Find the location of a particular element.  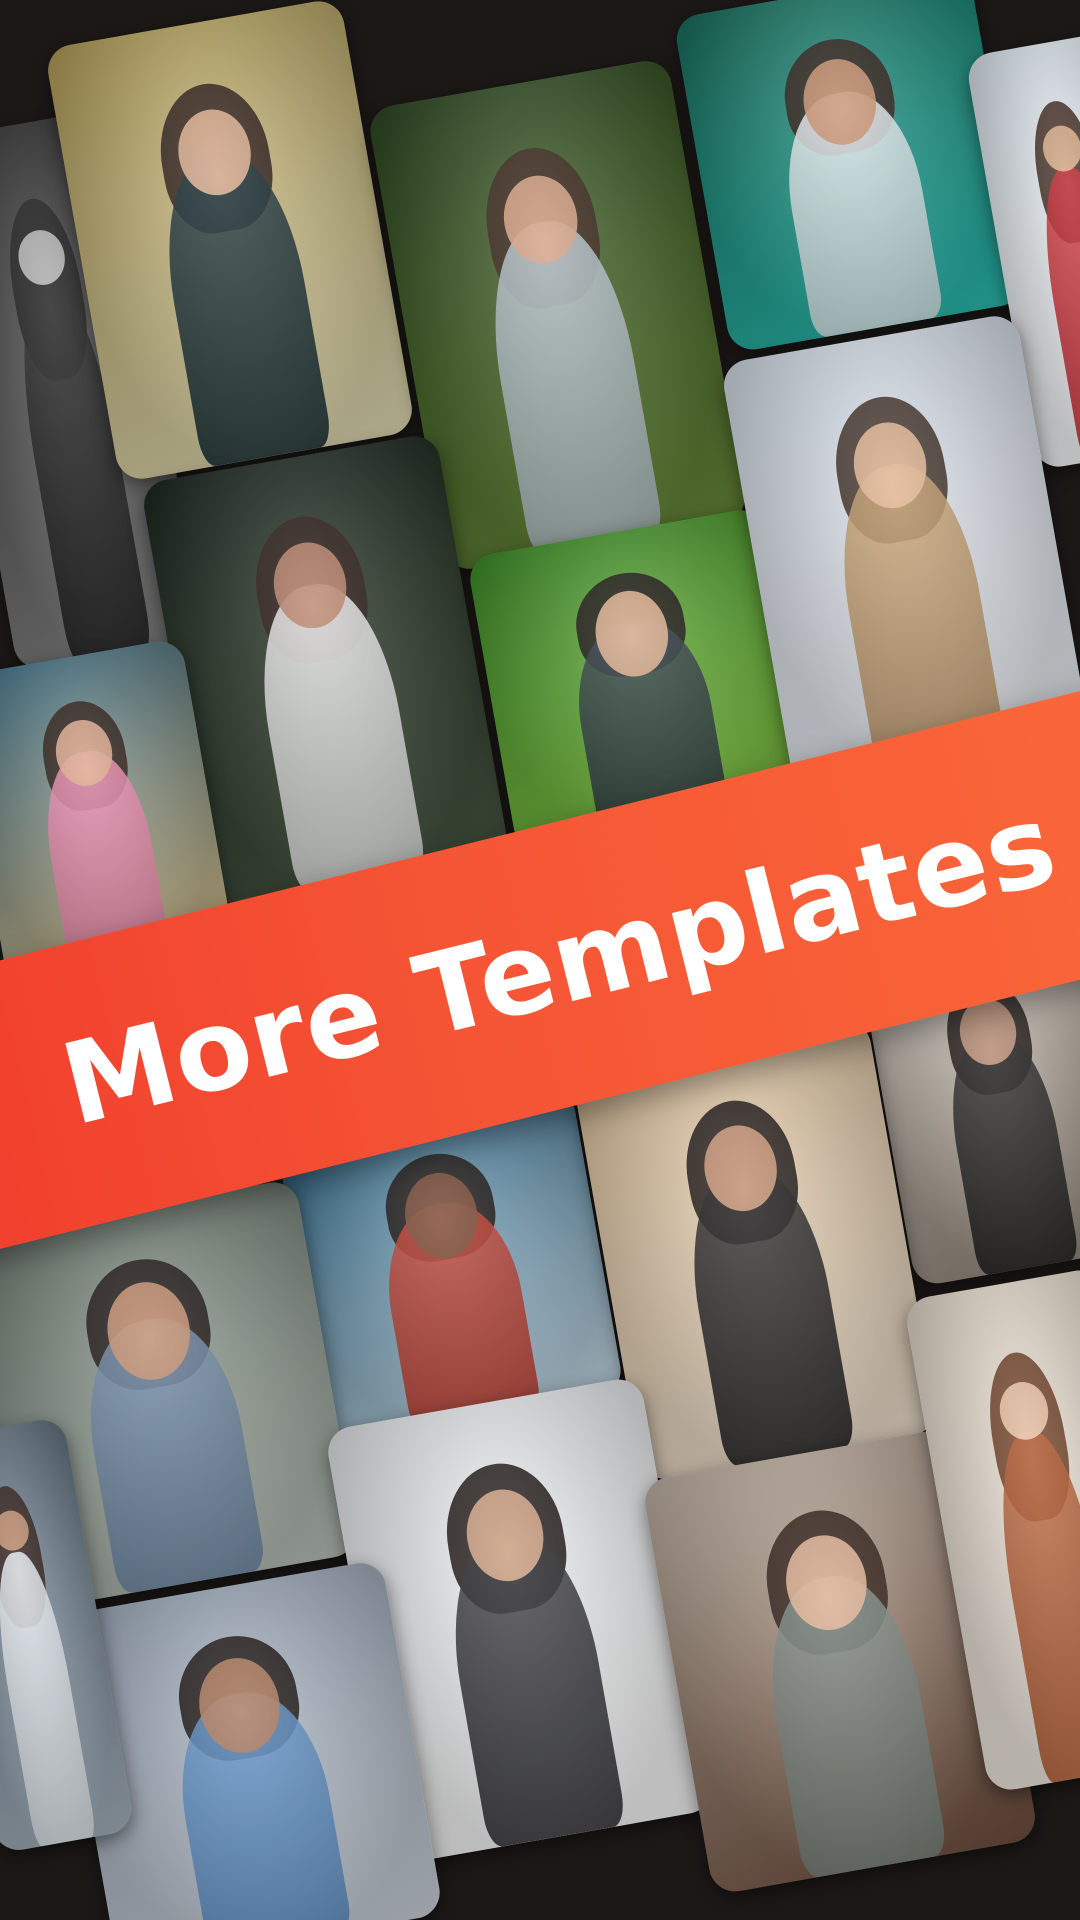

thumbnail-lighting is located at coordinates (850, 177).